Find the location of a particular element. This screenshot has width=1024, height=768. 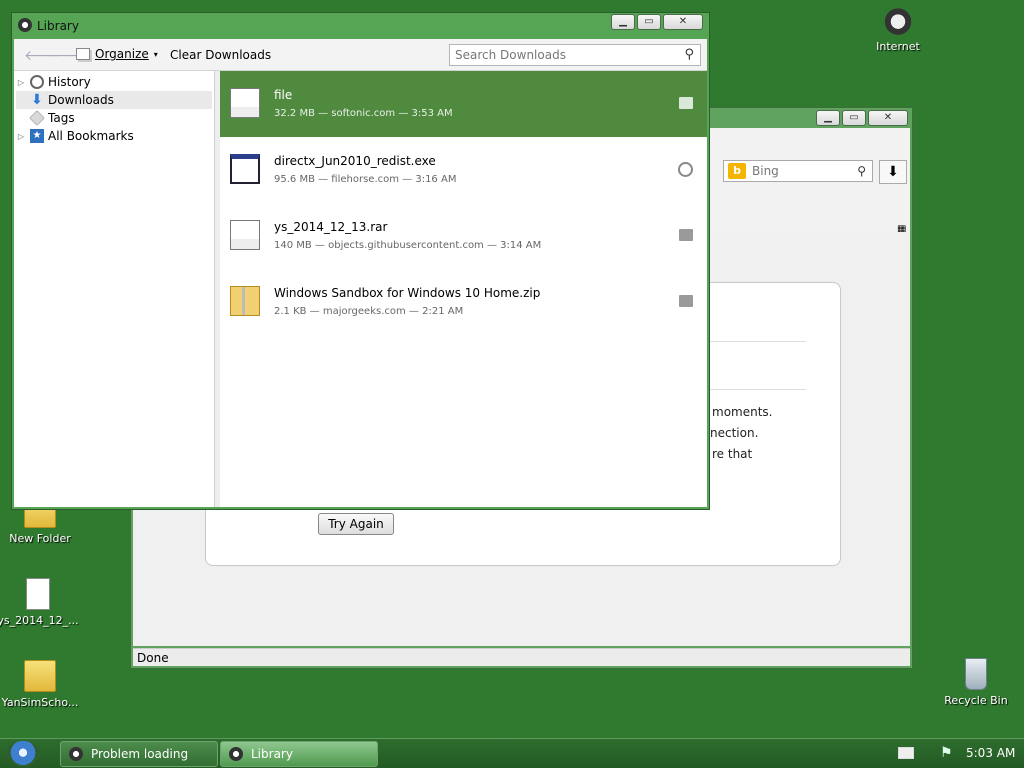

internet-icon is located at coordinates (898, 20).